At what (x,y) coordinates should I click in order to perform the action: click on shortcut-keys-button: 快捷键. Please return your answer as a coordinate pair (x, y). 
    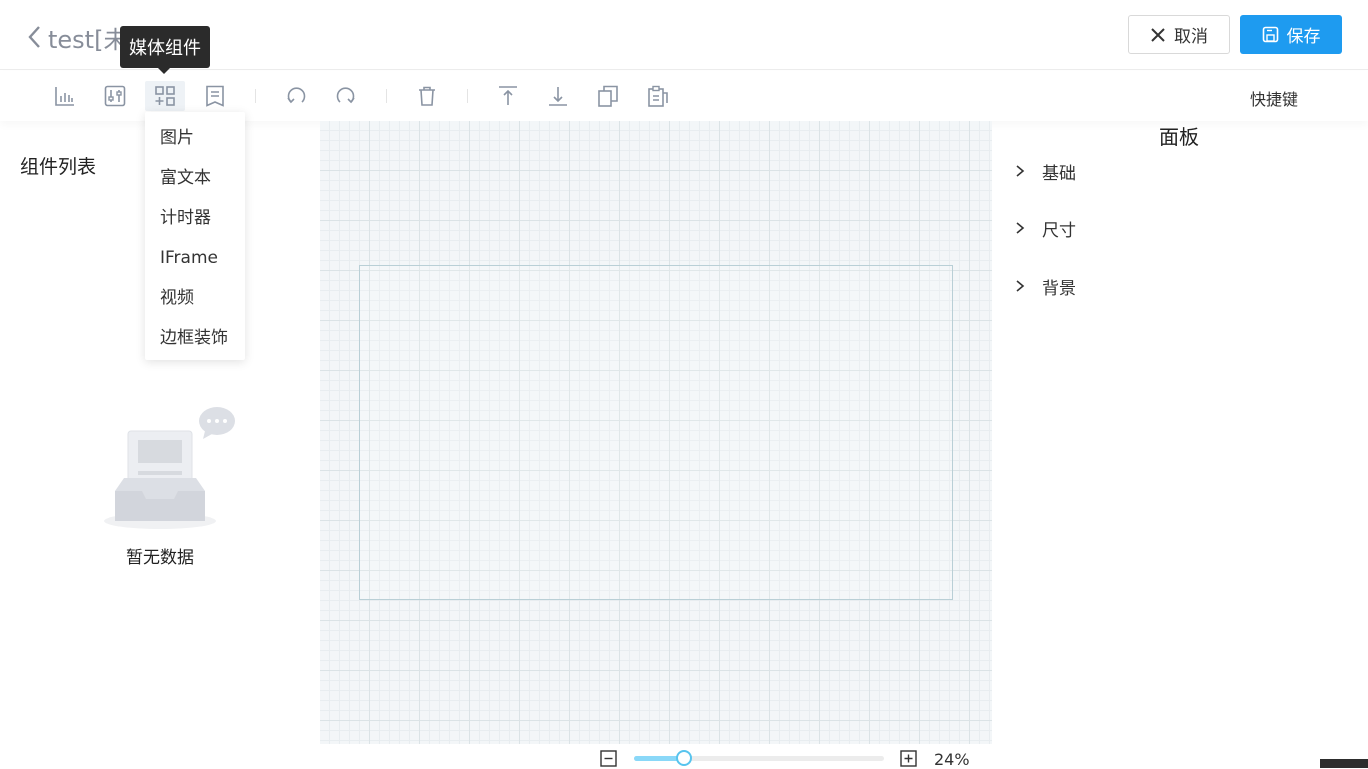
    Looking at the image, I should click on (1274, 98).